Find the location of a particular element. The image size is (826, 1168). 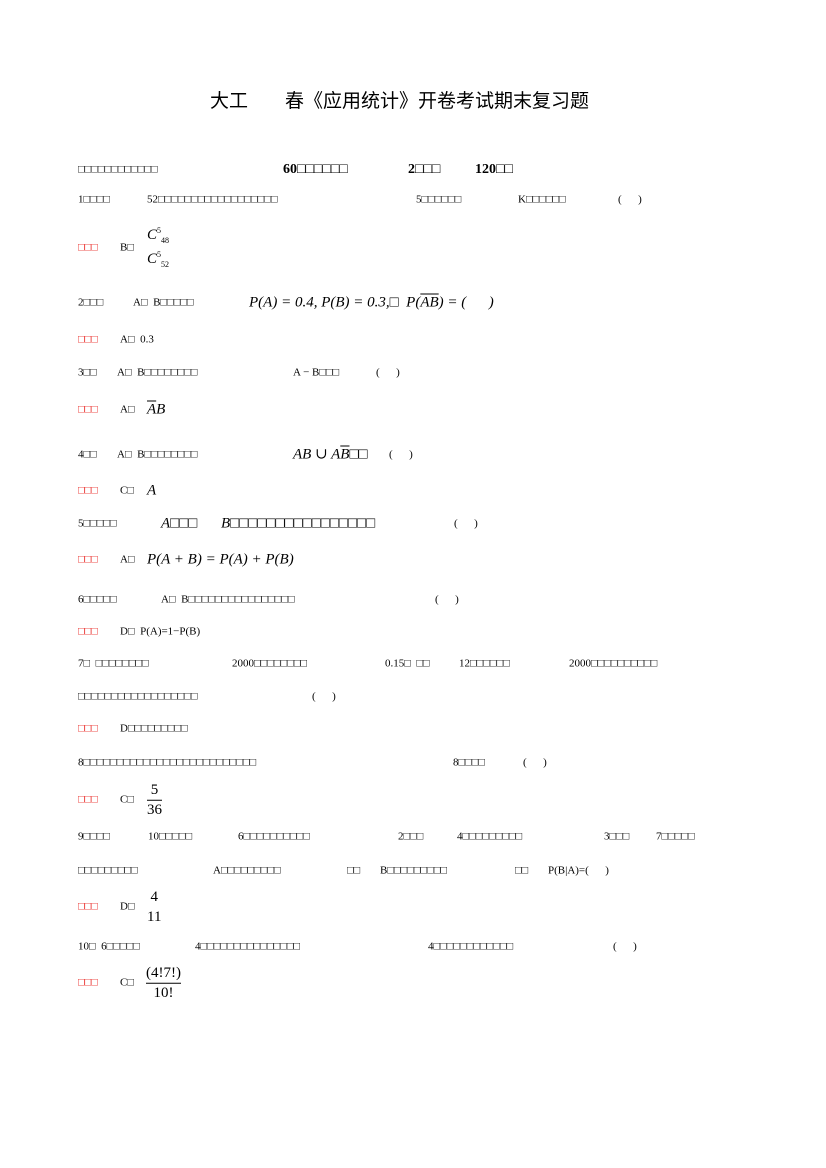

q8-number: 8□□□□□□□□□□□□□□□□□□□□□□□□□□ is located at coordinates (167, 762).